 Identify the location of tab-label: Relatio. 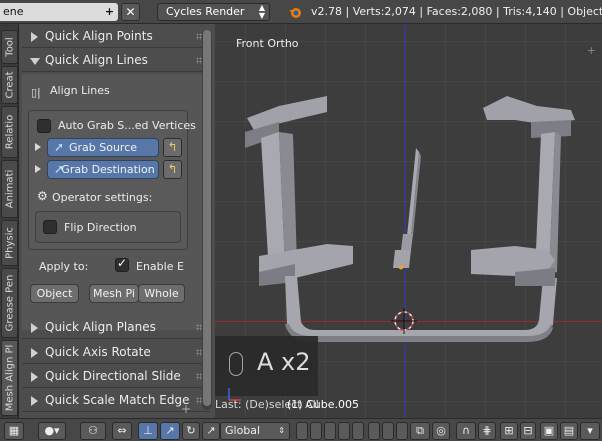
(9, 132).